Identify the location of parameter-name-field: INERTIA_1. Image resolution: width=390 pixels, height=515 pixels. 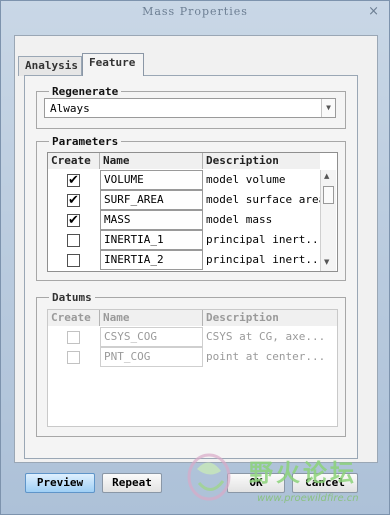
(151, 240).